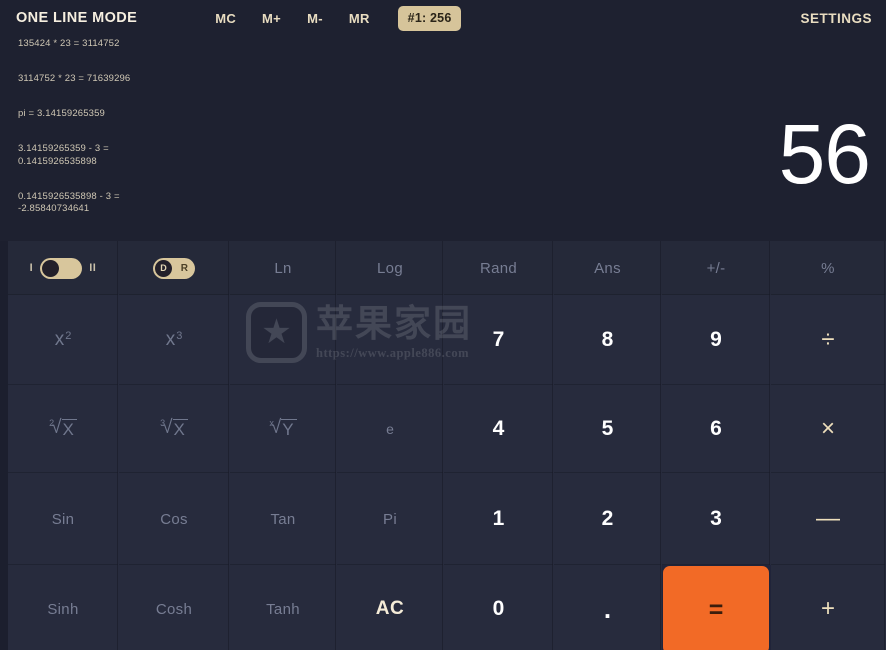 Image resolution: width=886 pixels, height=650 pixels. I want to click on key-log: Log, so click(390, 268).